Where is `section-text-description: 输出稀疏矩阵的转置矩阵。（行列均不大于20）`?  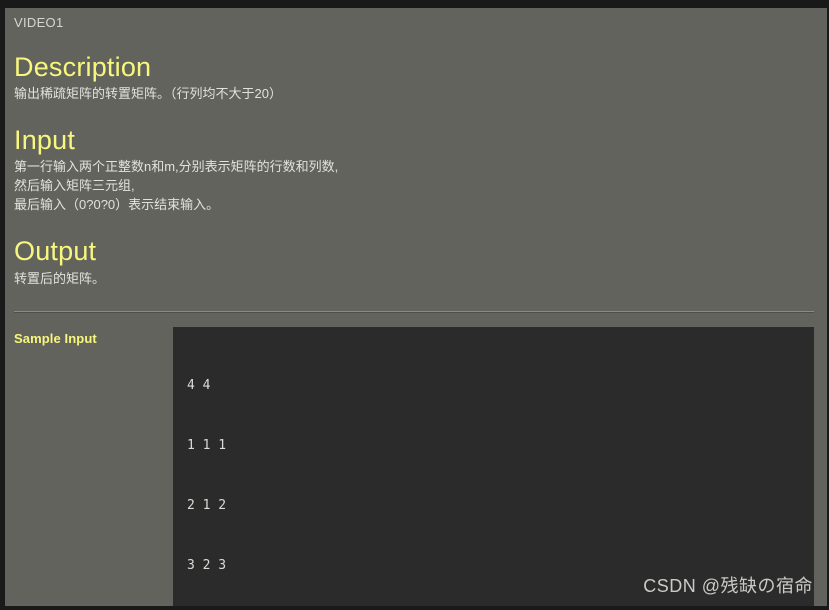 section-text-description: 输出稀疏矩阵的转置矩阵。（行列均不大于20） is located at coordinates (148, 94).